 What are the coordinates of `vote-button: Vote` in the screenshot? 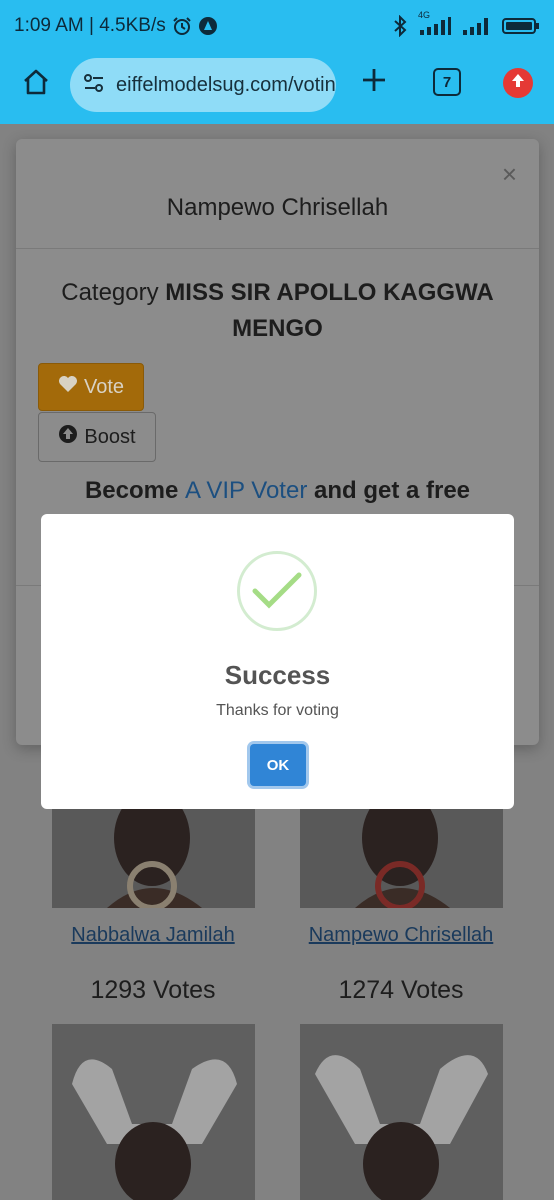 It's located at (91, 387).